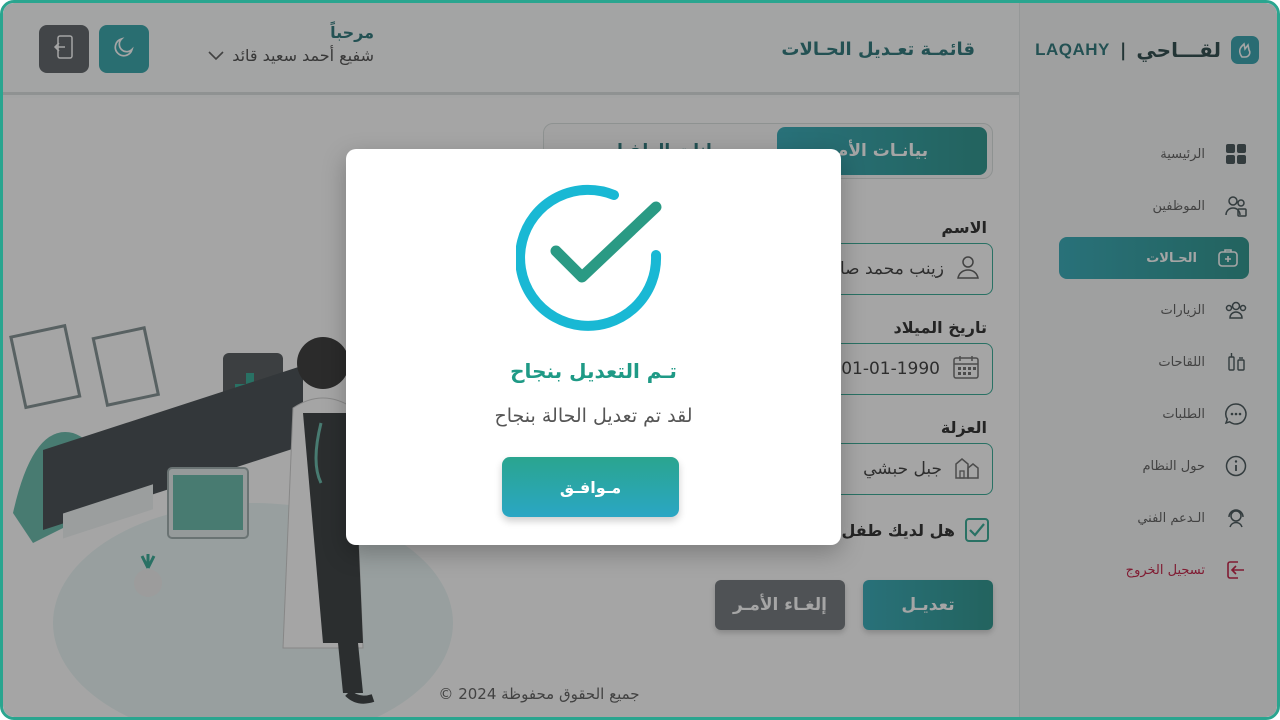  What do you see at coordinates (589, 257) in the screenshot?
I see `success-check-icon` at bounding box center [589, 257].